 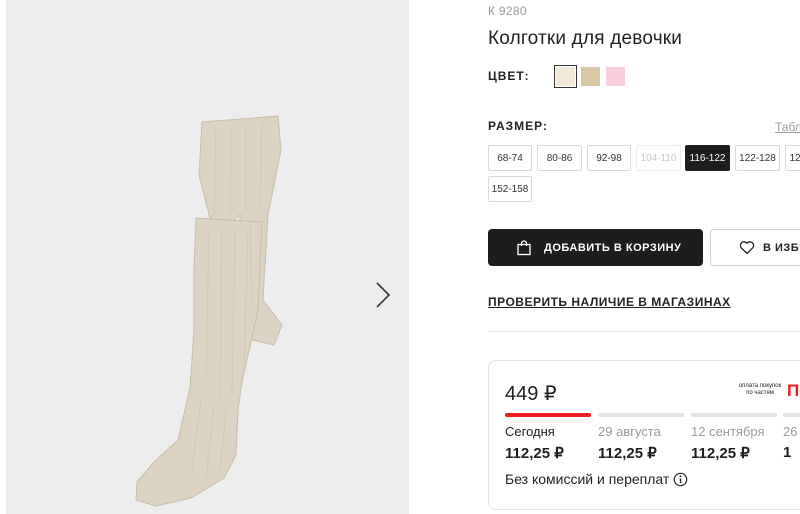 I want to click on add-to-favorites-button: В ИЗБР, so click(x=755, y=247).